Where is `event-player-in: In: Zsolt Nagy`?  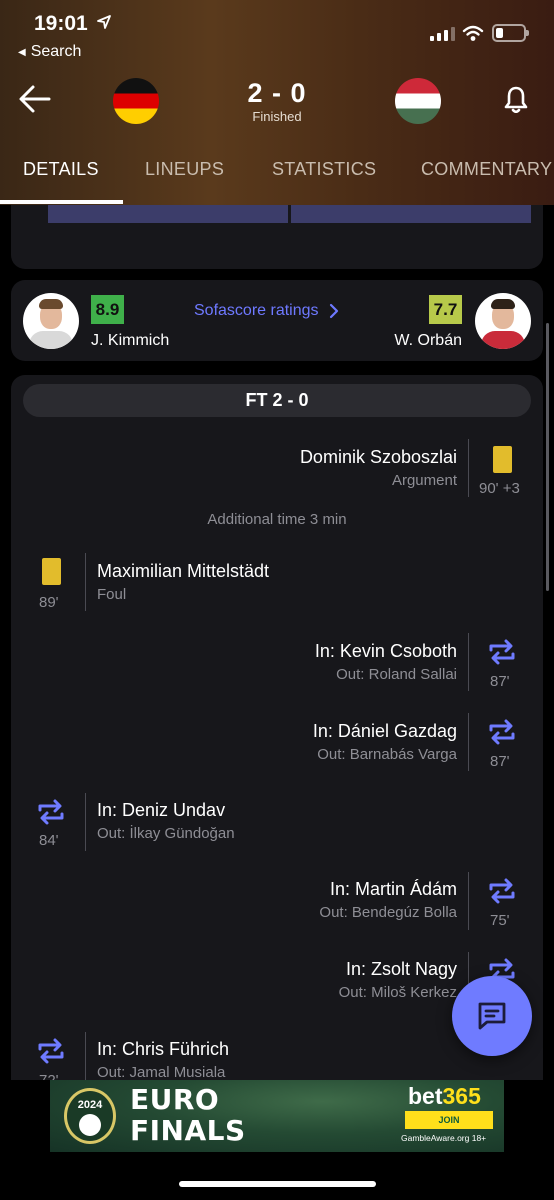
event-player-in: In: Zsolt Nagy is located at coordinates (401, 969).